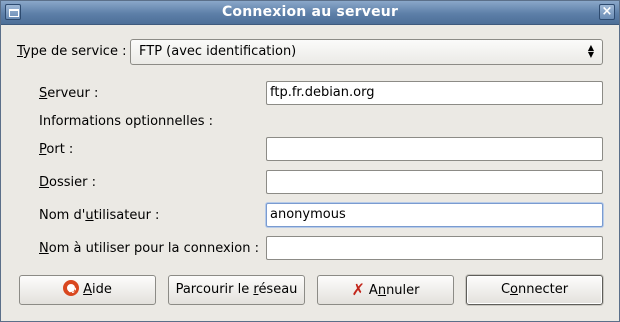 The height and width of the screenshot is (322, 620). I want to click on optional-info-heading: Informations optionnelles :, so click(126, 121).